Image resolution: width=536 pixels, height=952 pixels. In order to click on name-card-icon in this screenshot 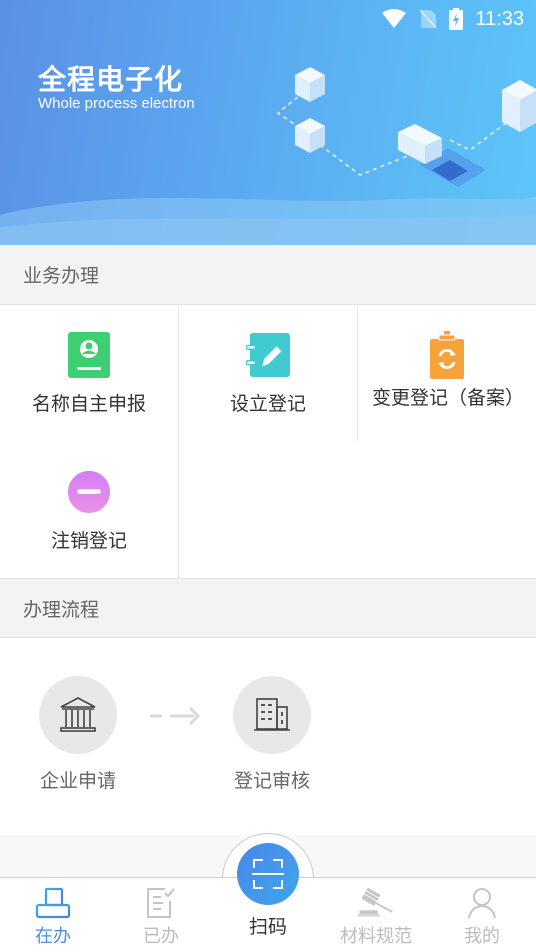, I will do `click(89, 355)`.